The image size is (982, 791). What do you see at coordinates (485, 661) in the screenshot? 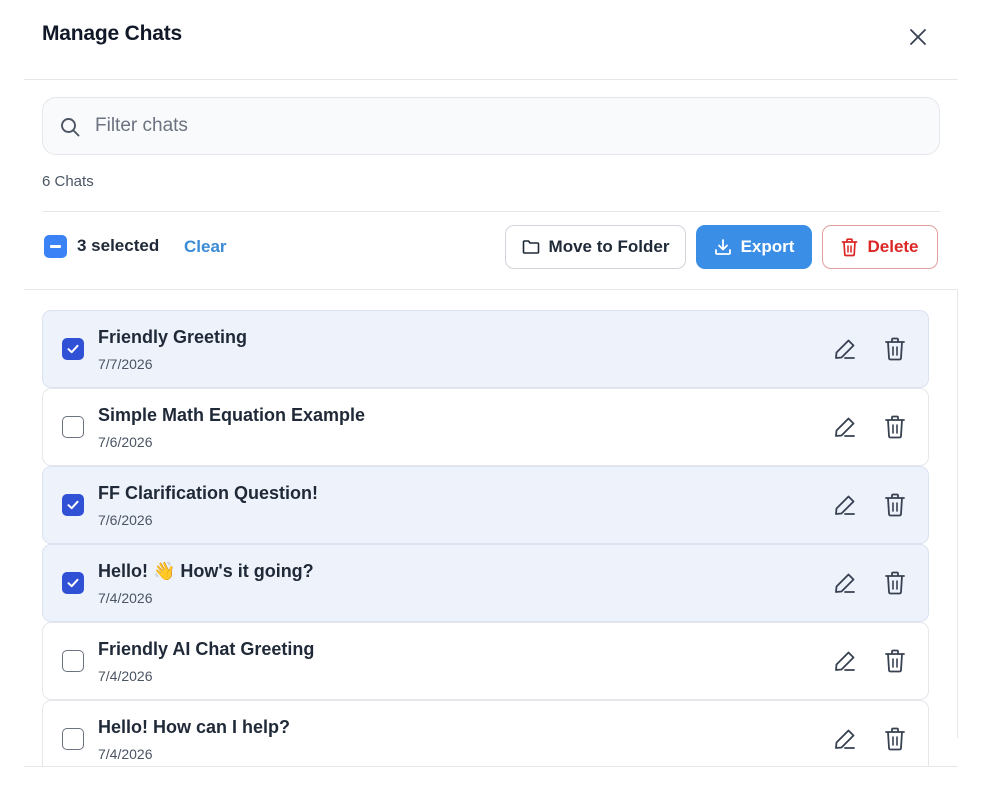
I see `chat-row: Friendly AI Chat Greeting 7/4/2026` at bounding box center [485, 661].